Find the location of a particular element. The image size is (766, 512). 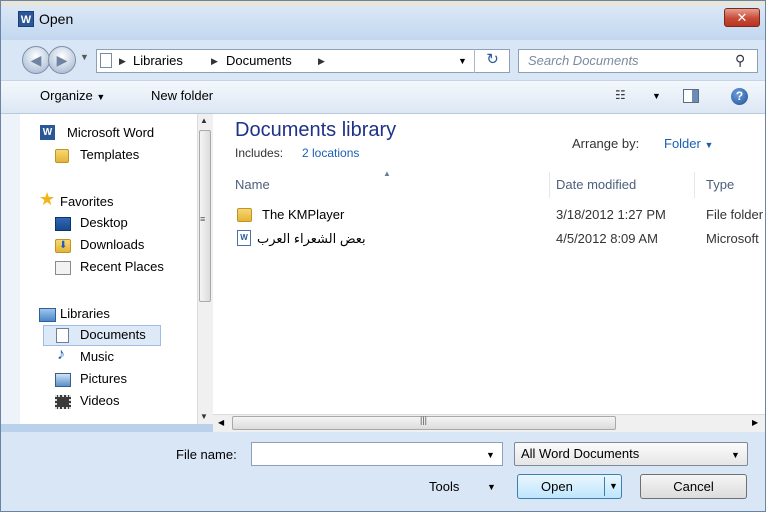

cancel-button: Cancel is located at coordinates (693, 486).